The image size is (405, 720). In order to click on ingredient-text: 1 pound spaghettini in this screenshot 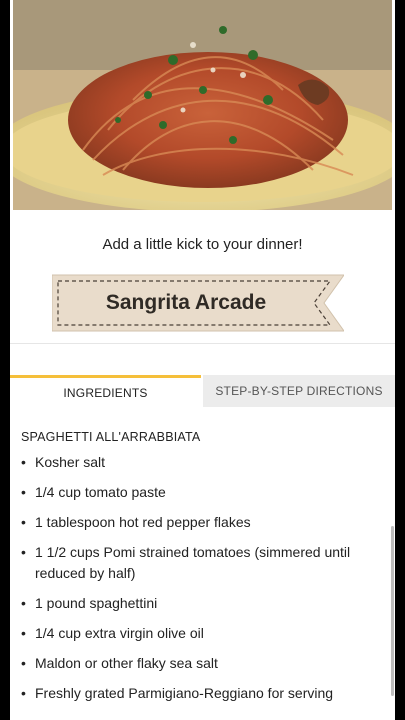, I will do `click(96, 603)`.